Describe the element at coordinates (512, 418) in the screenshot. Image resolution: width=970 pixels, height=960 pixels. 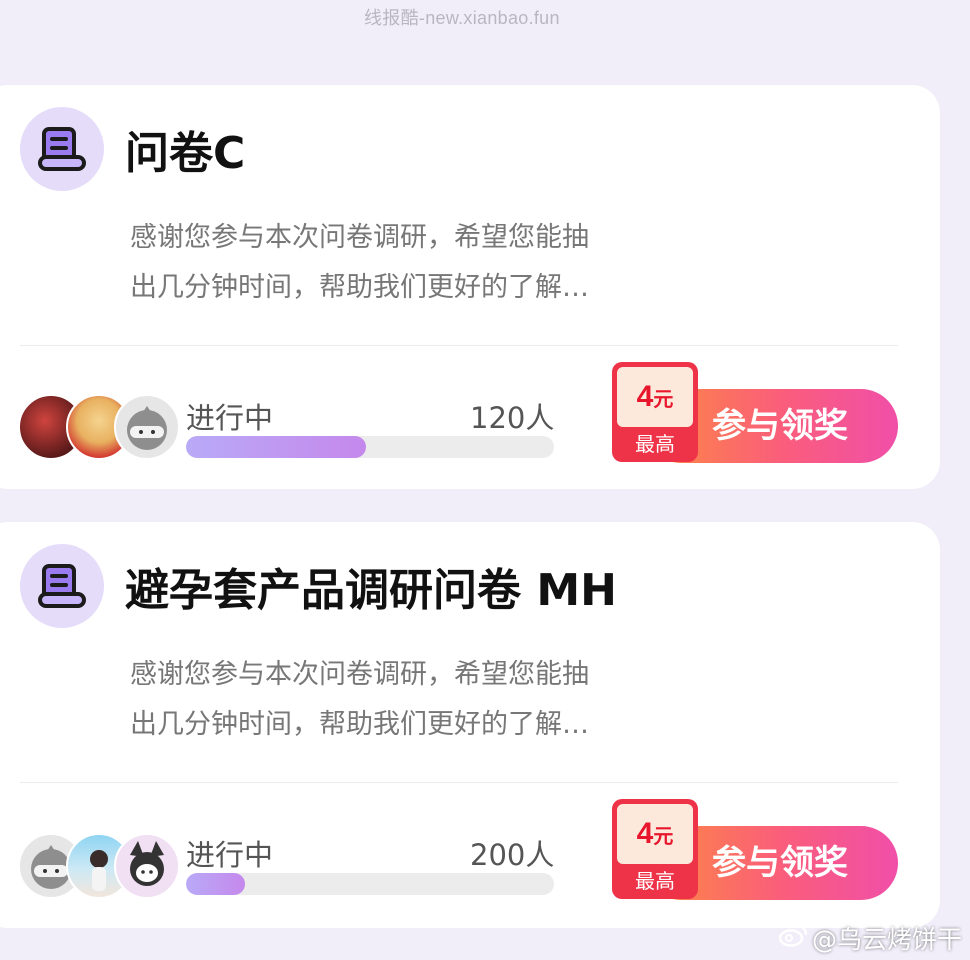
I see `participant-count: 120人` at that location.